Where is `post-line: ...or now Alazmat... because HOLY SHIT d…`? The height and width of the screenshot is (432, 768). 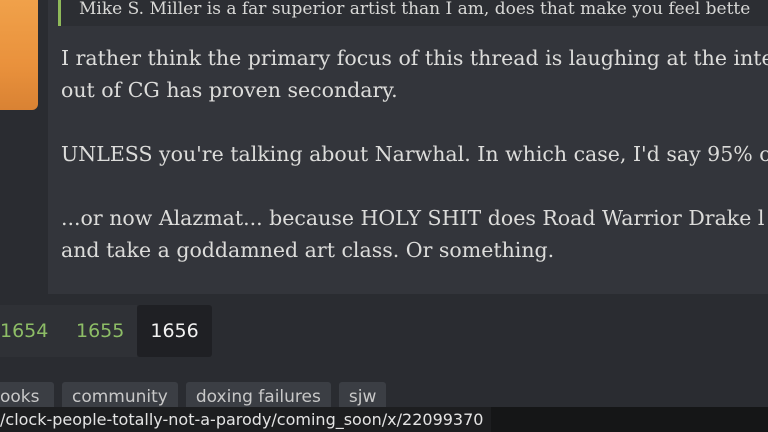 post-line: ...or now Alazmat... because HOLY SHIT d… is located at coordinates (413, 218).